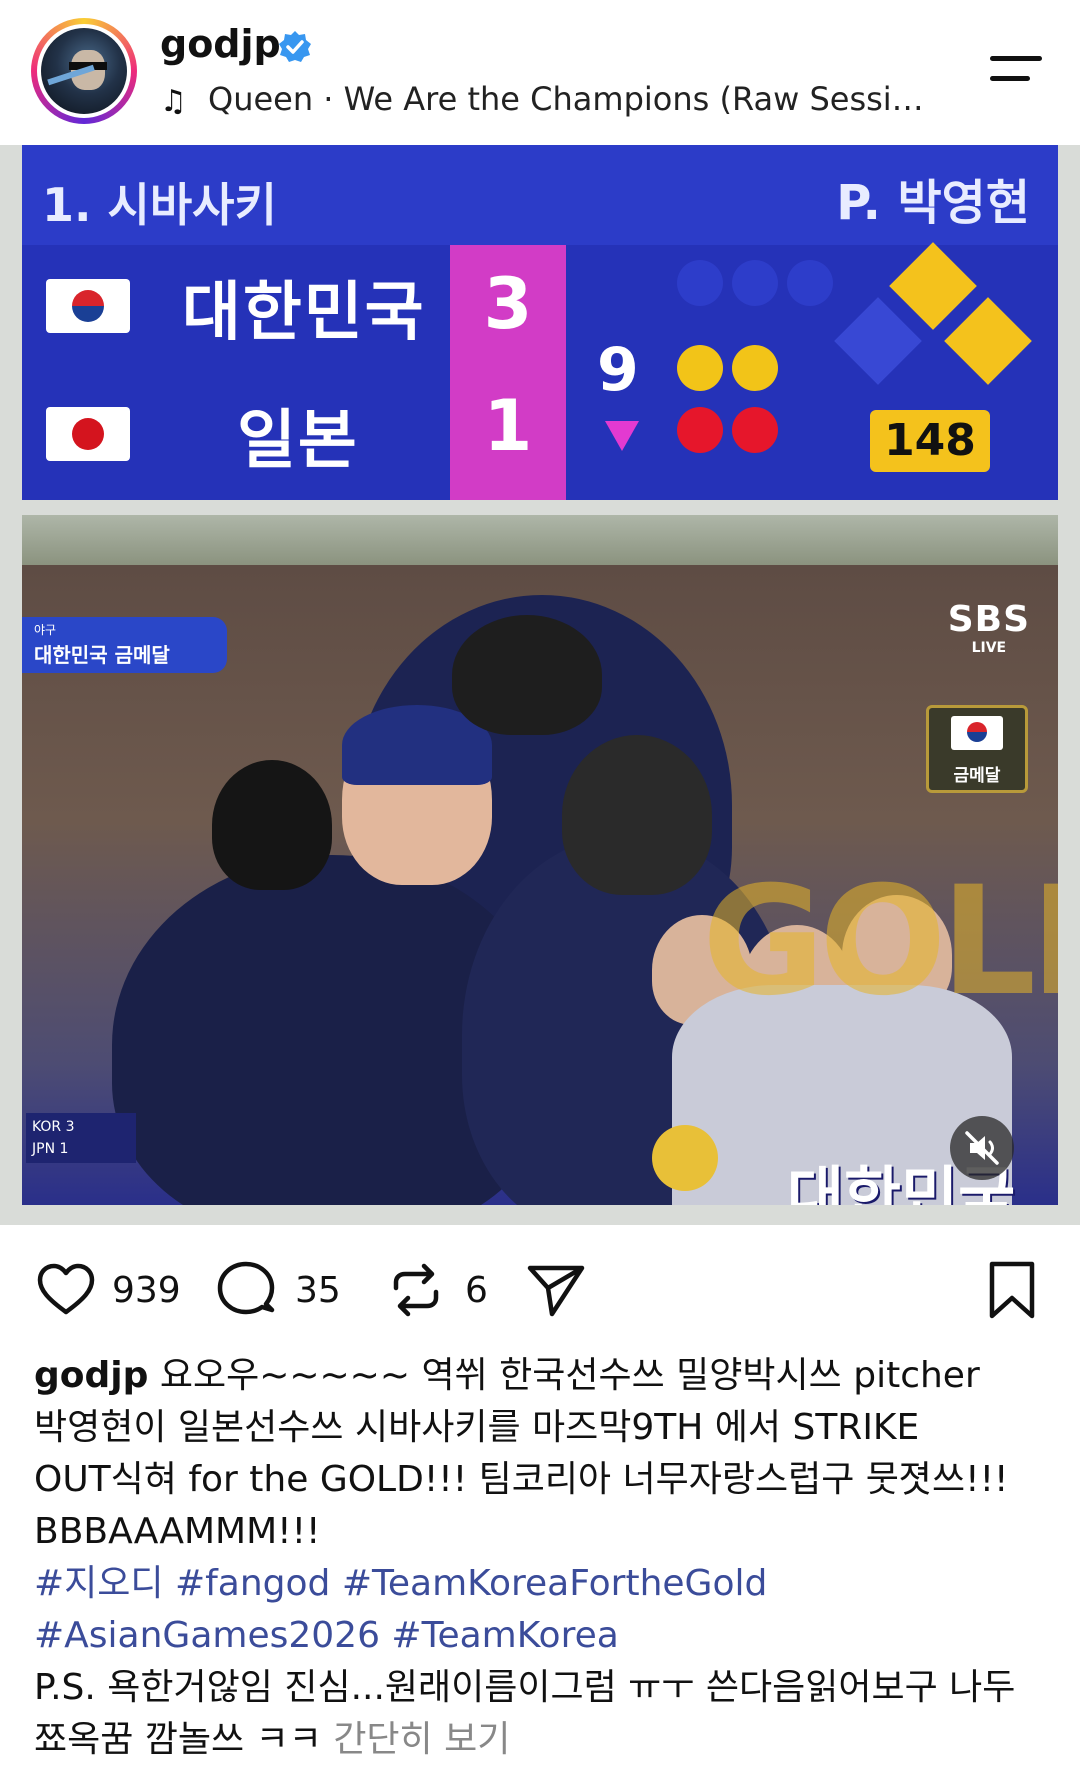 The height and width of the screenshot is (1778, 1080). I want to click on caption-username: godjp, so click(91, 1375).